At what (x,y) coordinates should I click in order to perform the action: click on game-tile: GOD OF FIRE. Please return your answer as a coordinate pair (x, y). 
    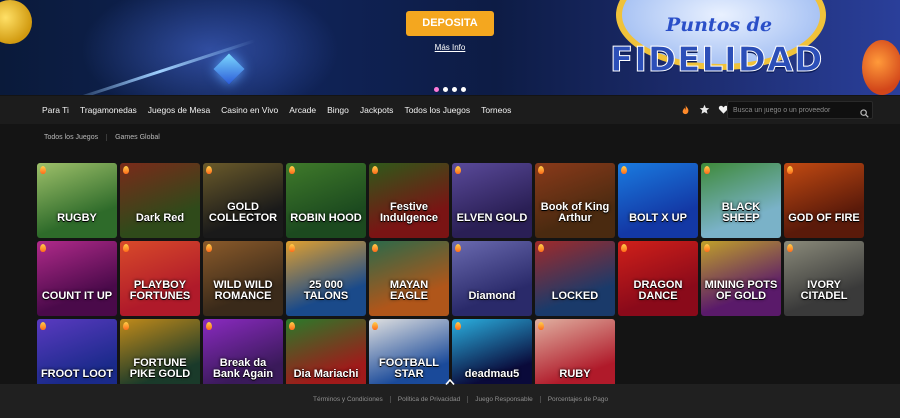
    Looking at the image, I should click on (824, 200).